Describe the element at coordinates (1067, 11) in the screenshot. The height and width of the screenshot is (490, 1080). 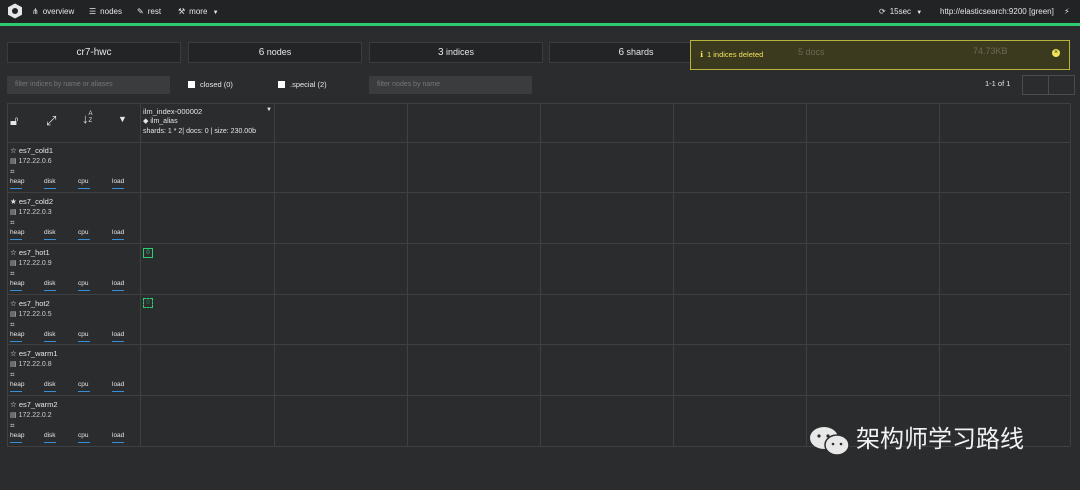
I see `disconnect-icon: ⚡` at that location.